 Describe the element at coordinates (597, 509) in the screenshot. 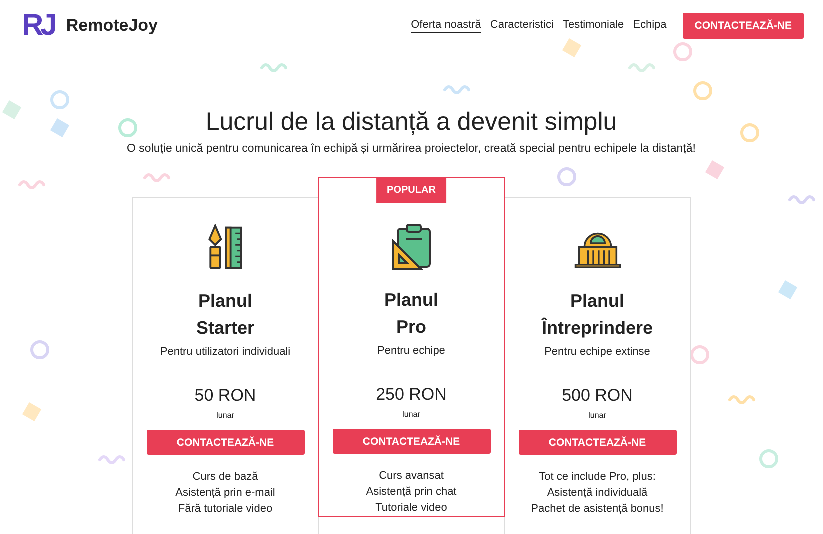

I see `plan-feature: Pachet de asistență bonus!` at that location.